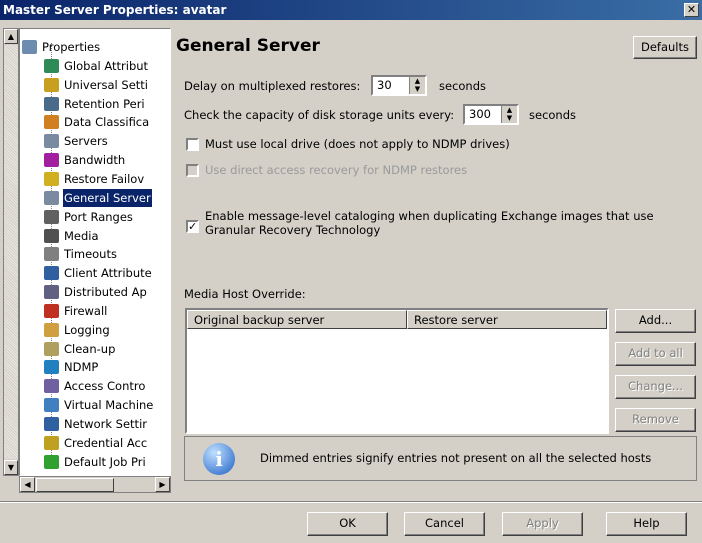  Describe the element at coordinates (105, 424) in the screenshot. I see `tree-item-label: Network Settir` at that location.